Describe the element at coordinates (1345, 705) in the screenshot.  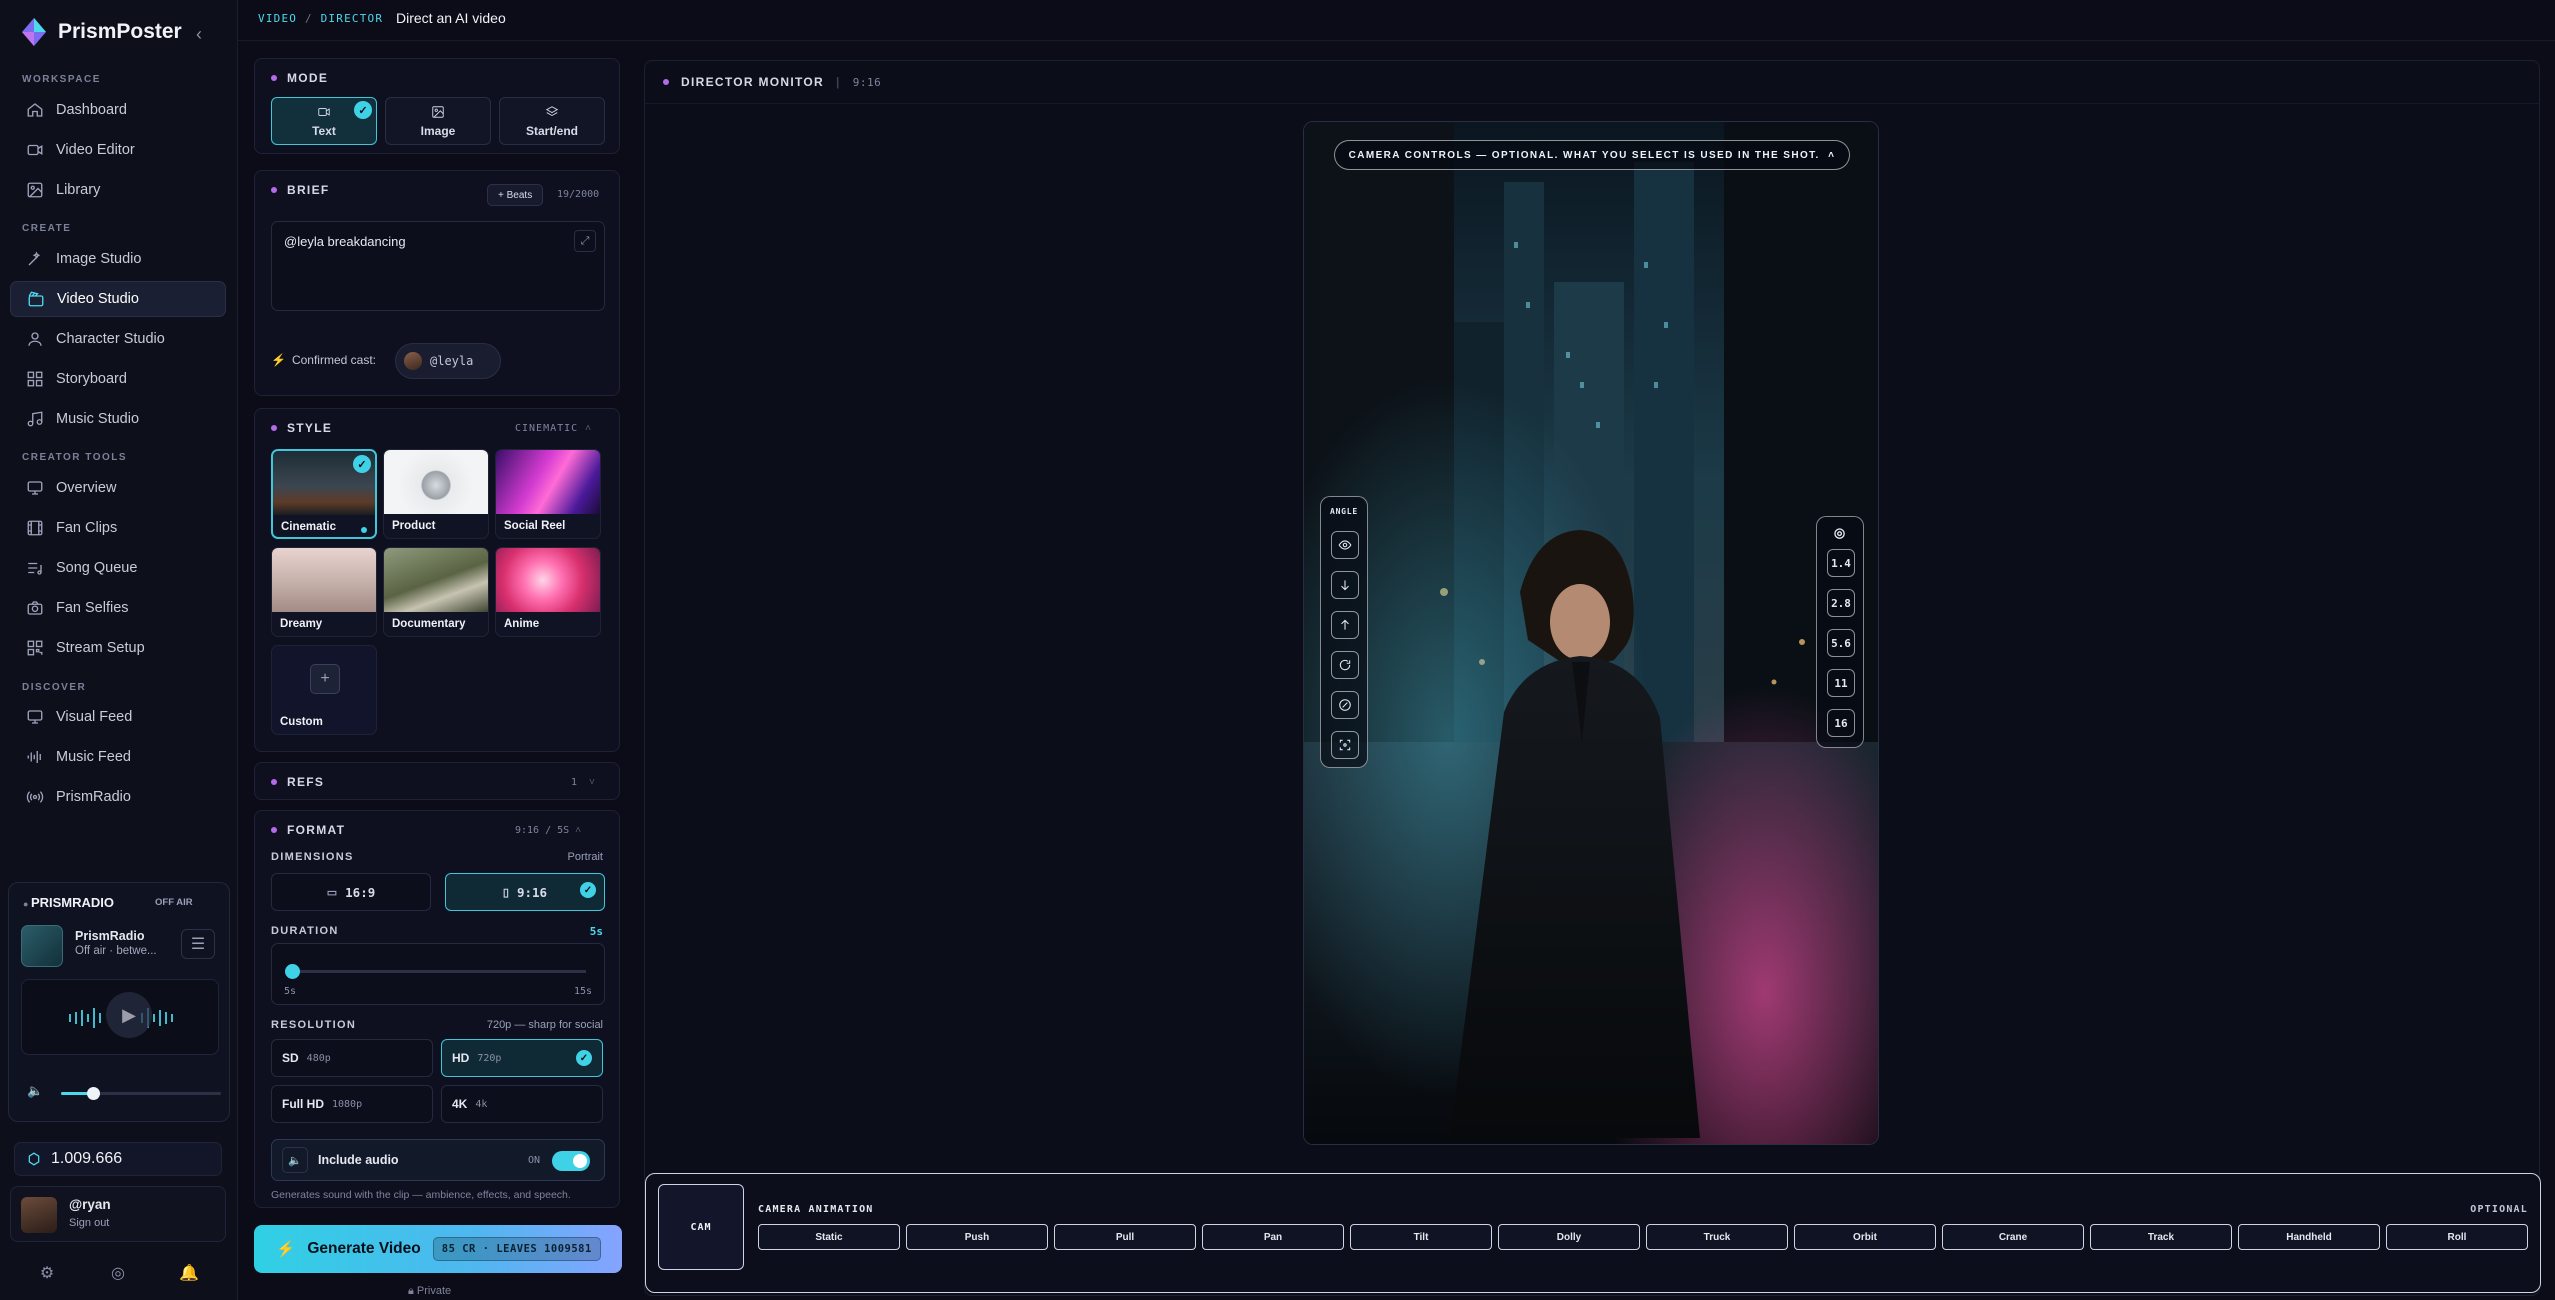
I see `dutch-angle-icon` at that location.